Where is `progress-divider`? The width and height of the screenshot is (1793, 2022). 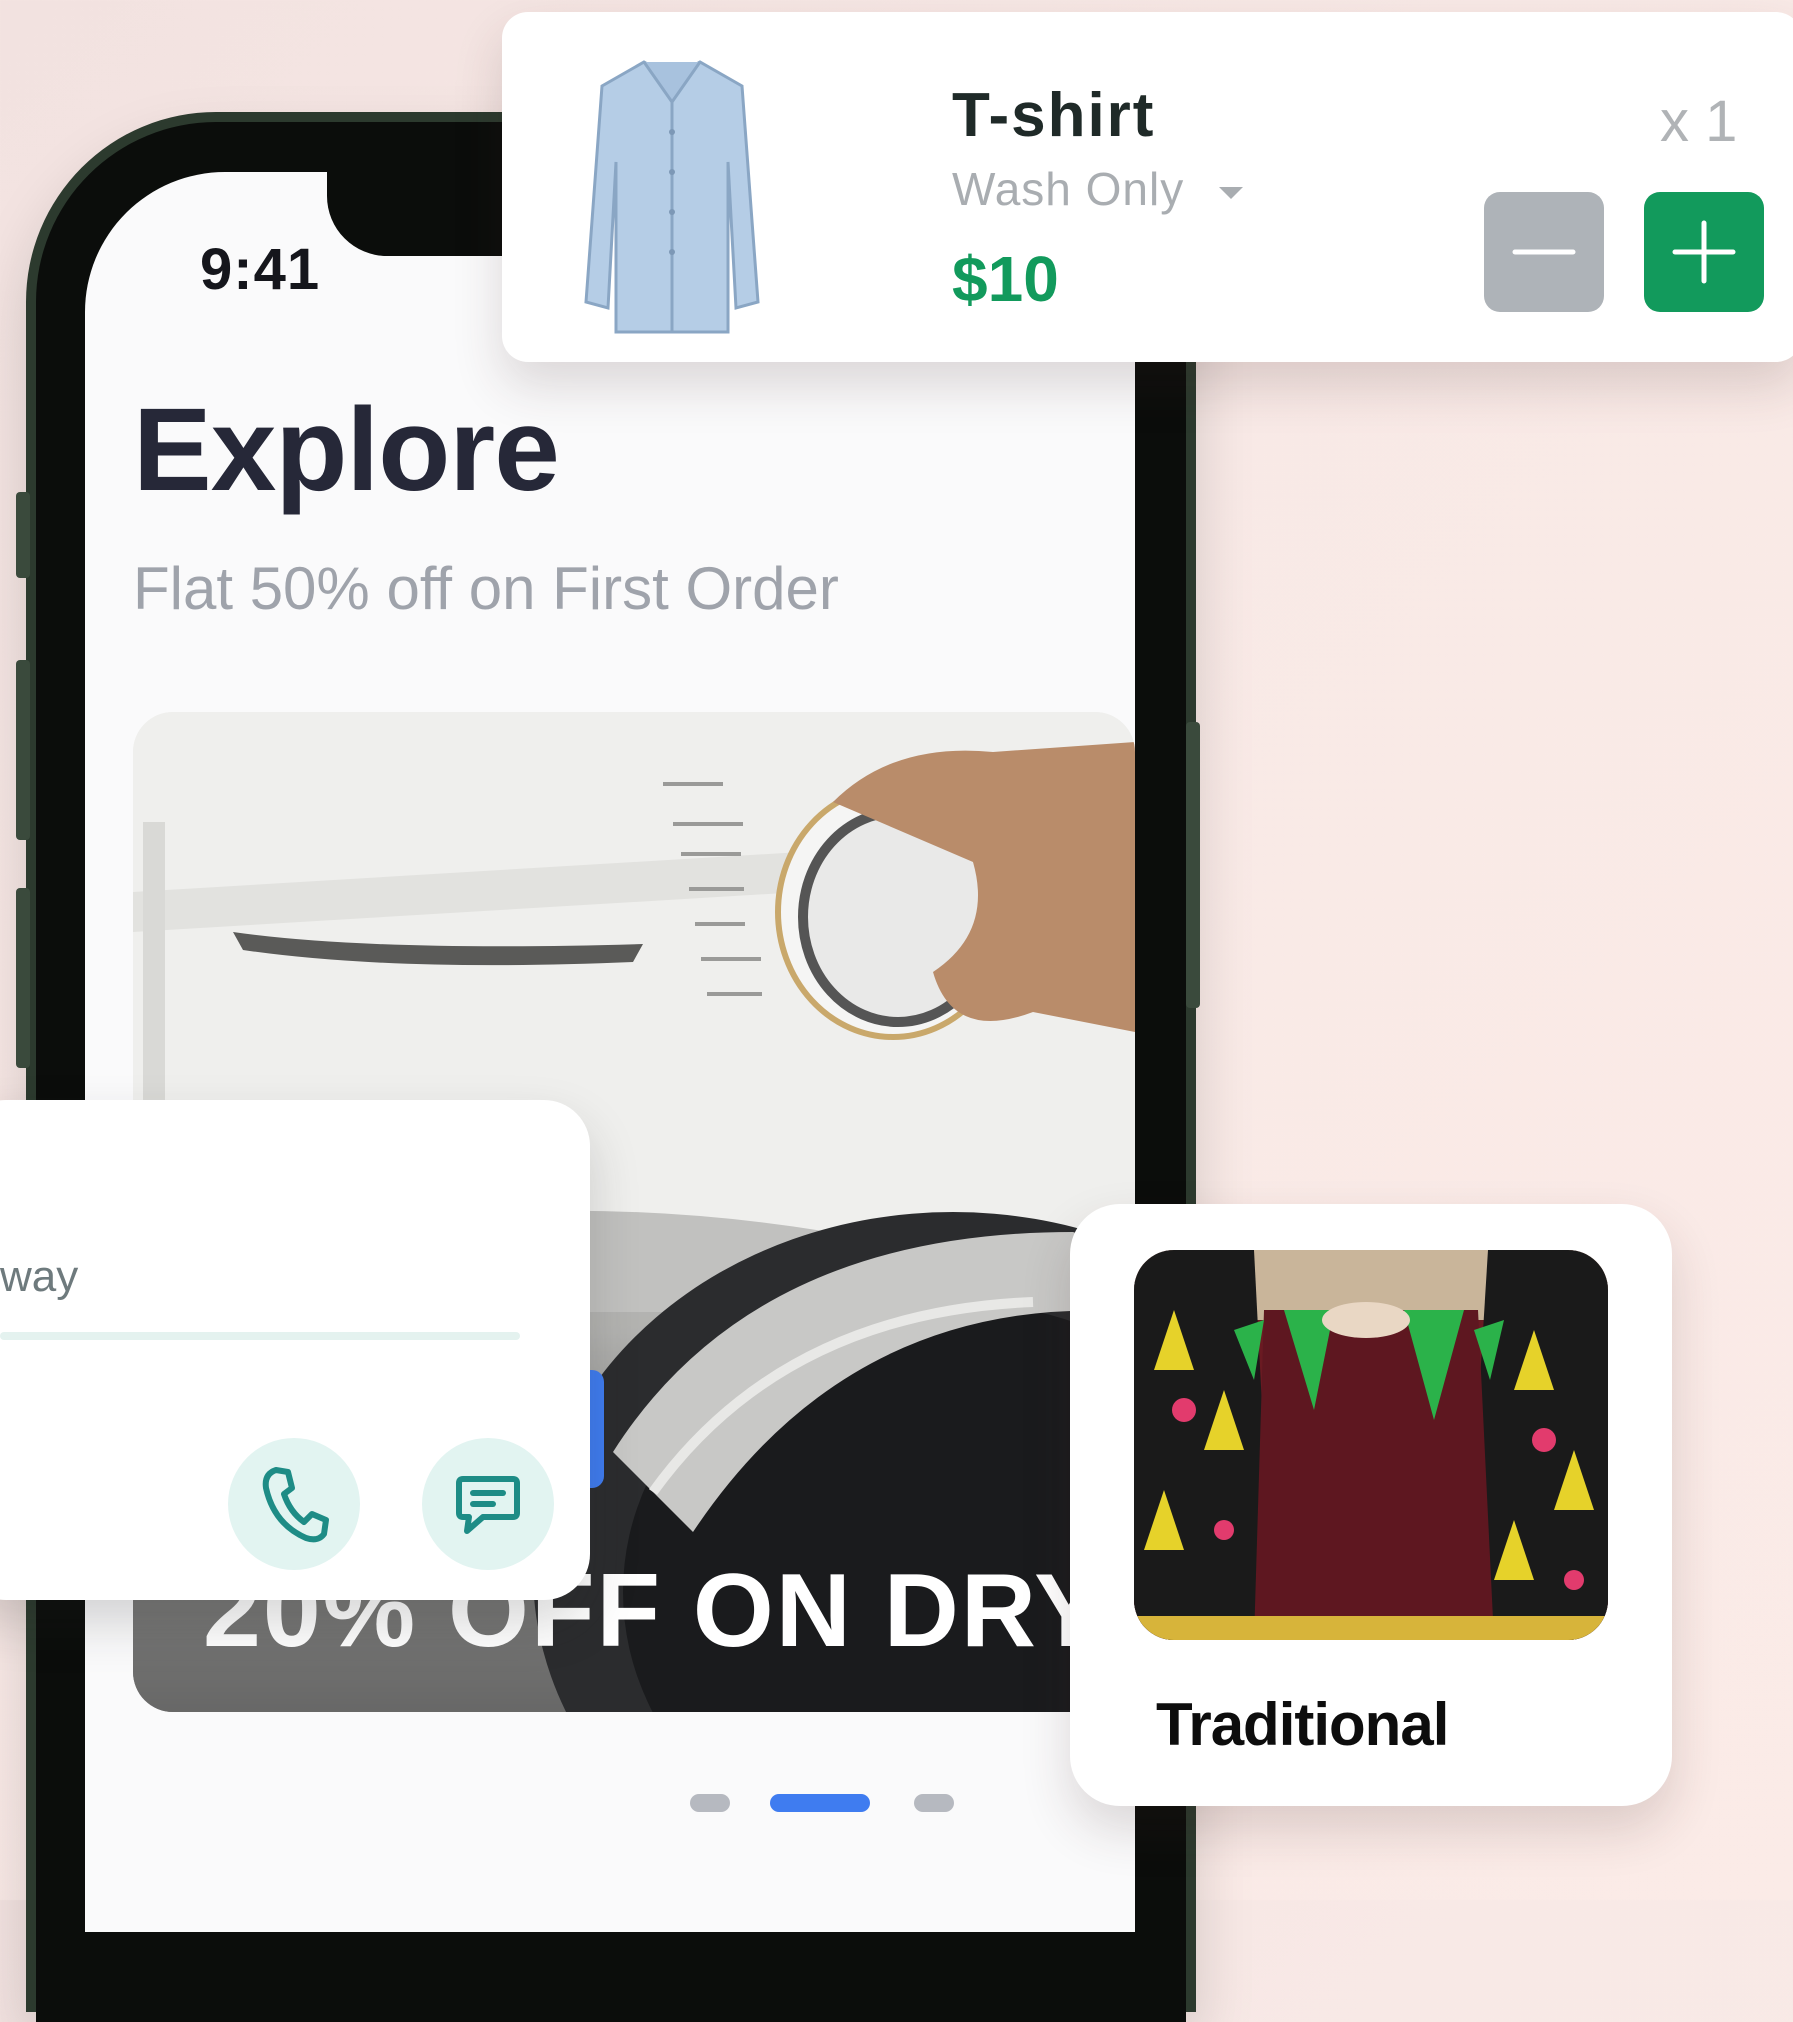 progress-divider is located at coordinates (260, 1336).